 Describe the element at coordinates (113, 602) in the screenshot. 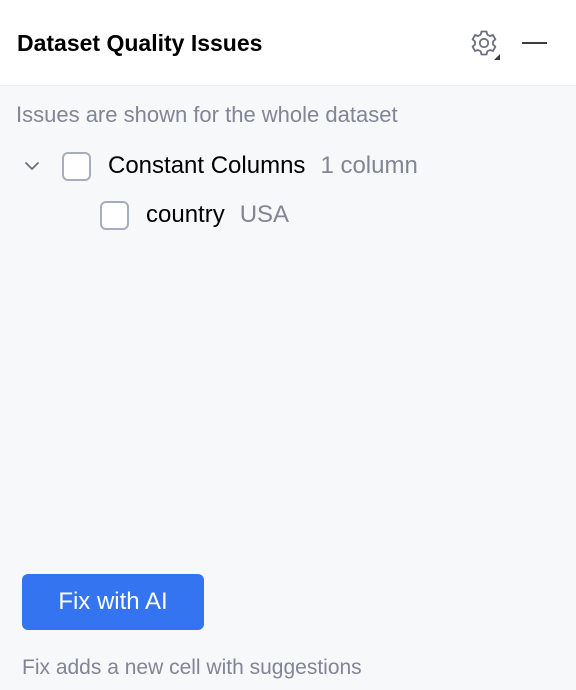

I see `fix-with-ai-button: Fix with AI` at that location.